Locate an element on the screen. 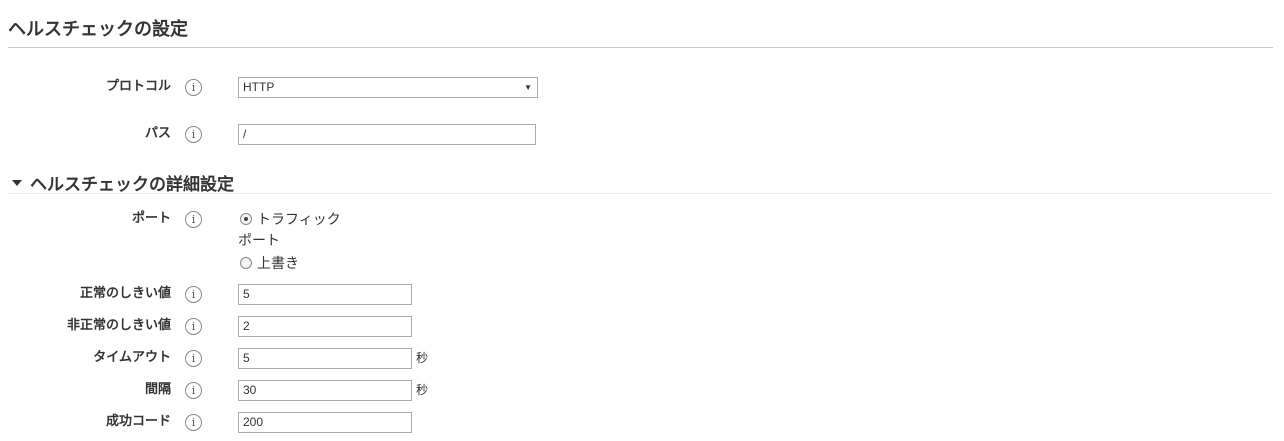  protocol-select-value: HTTP is located at coordinates (259, 87).